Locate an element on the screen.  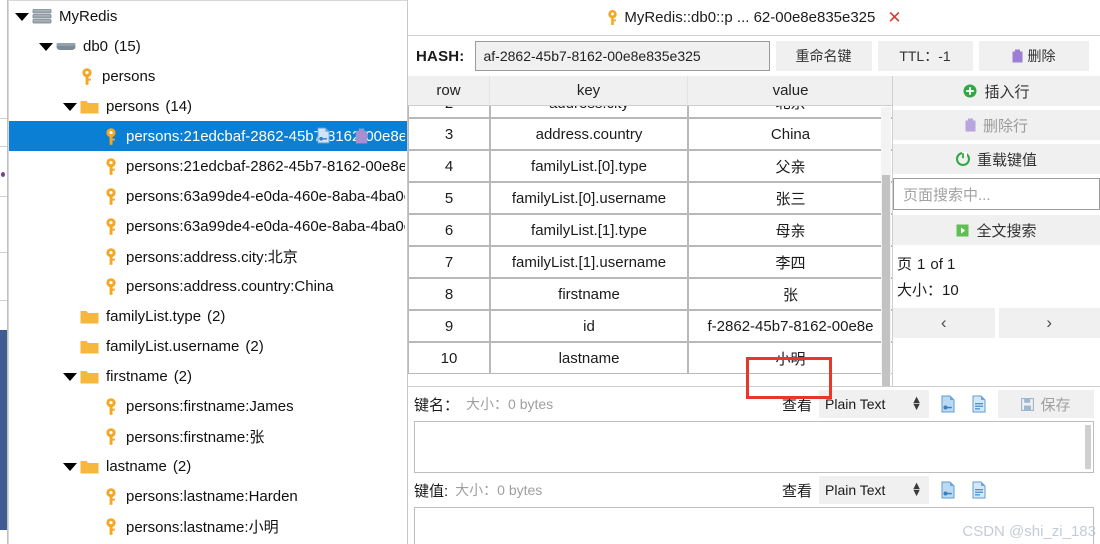
keyvalue-editor-box is located at coordinates (754, 525).